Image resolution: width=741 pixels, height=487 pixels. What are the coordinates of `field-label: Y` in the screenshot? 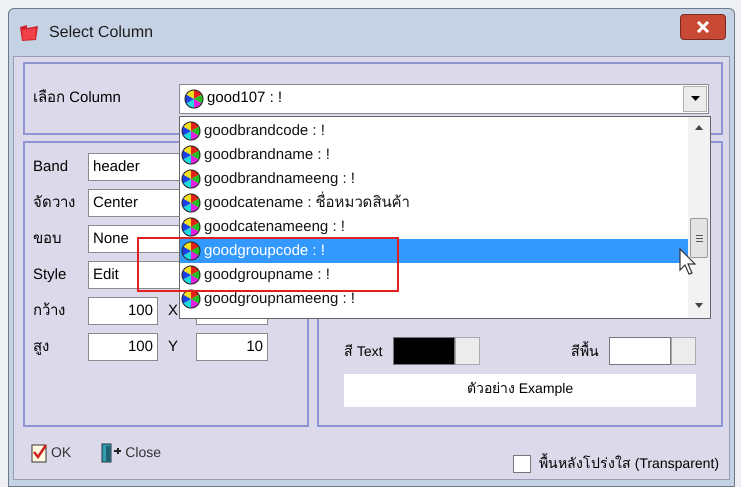 It's located at (173, 346).